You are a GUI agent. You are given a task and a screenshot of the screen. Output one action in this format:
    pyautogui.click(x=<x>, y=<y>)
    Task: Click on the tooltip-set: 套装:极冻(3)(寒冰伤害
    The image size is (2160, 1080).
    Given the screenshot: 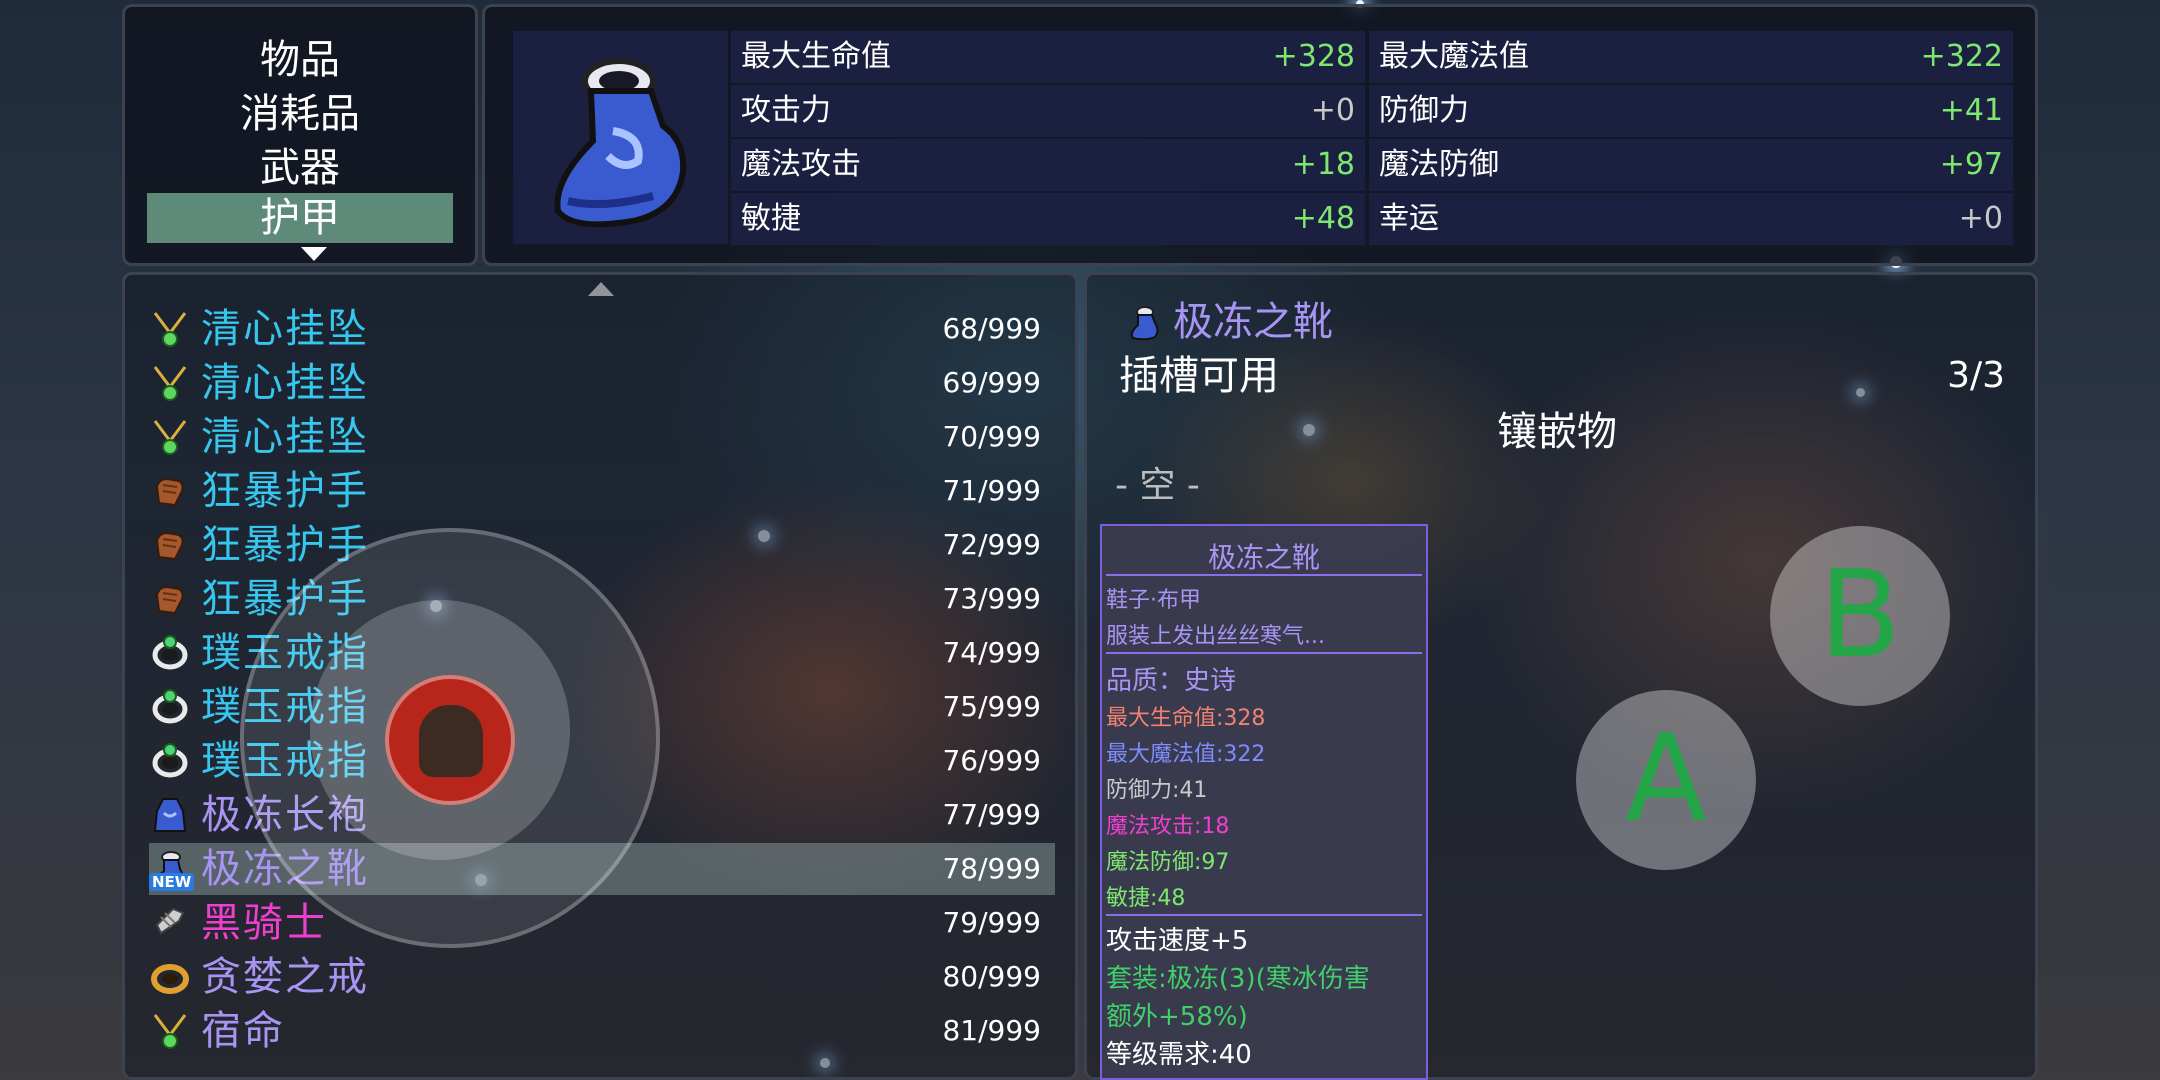 What is the action you would take?
    pyautogui.click(x=1238, y=979)
    